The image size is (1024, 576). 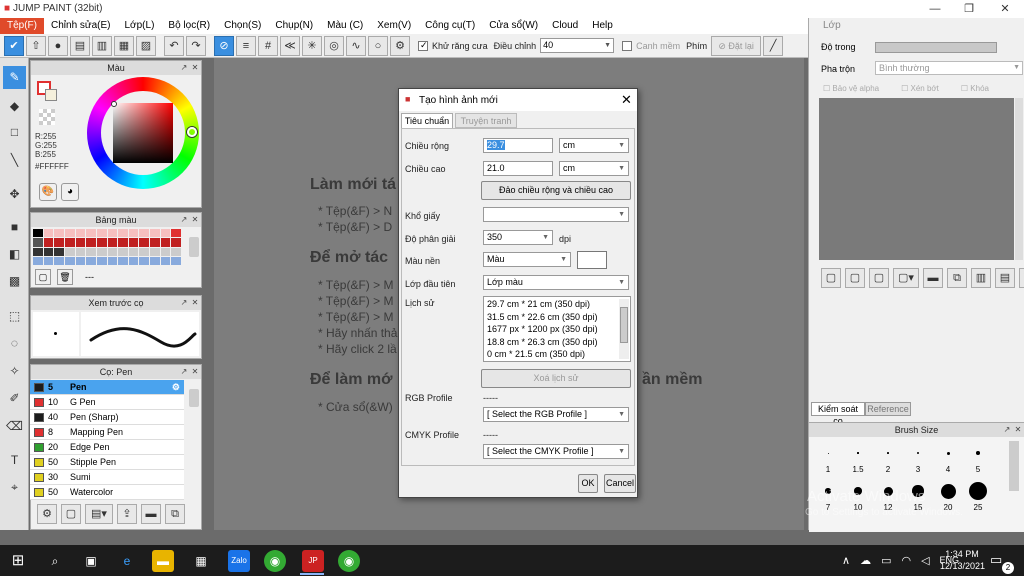 What do you see at coordinates (239, 561) in the screenshot?
I see `zalo-icon: Zalo` at bounding box center [239, 561].